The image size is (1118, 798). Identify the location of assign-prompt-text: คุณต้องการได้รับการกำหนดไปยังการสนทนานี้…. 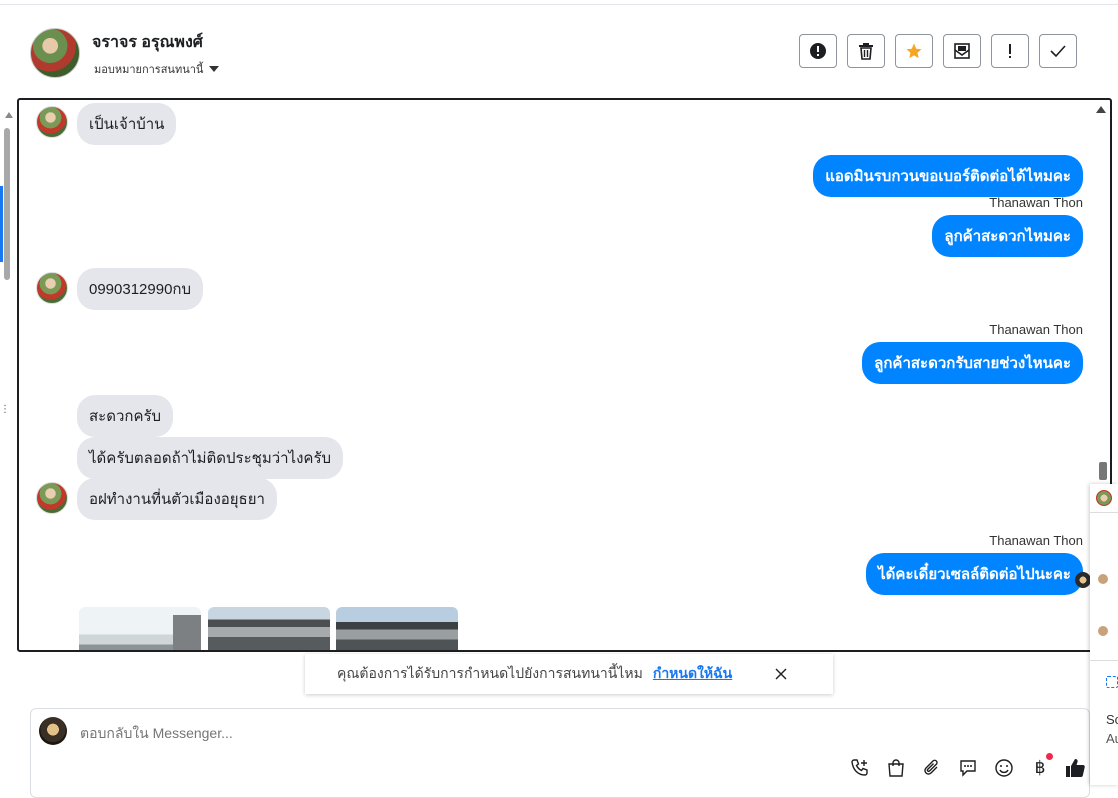
(490, 673).